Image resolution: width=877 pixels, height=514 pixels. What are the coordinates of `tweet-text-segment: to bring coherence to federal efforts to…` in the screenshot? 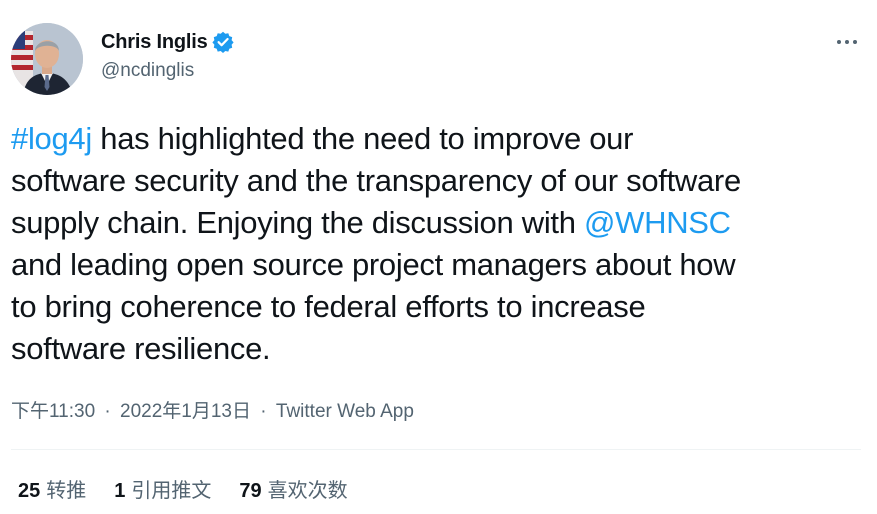 It's located at (328, 306).